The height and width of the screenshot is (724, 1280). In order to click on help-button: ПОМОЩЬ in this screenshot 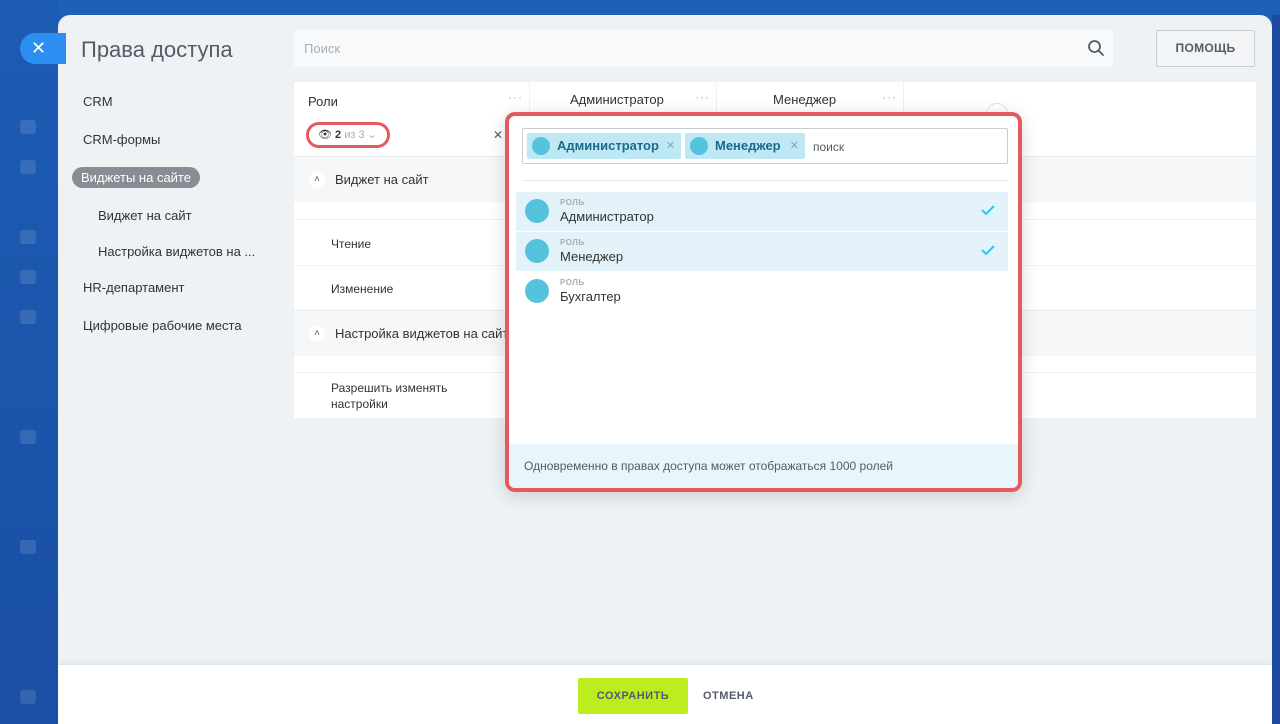, I will do `click(1205, 48)`.